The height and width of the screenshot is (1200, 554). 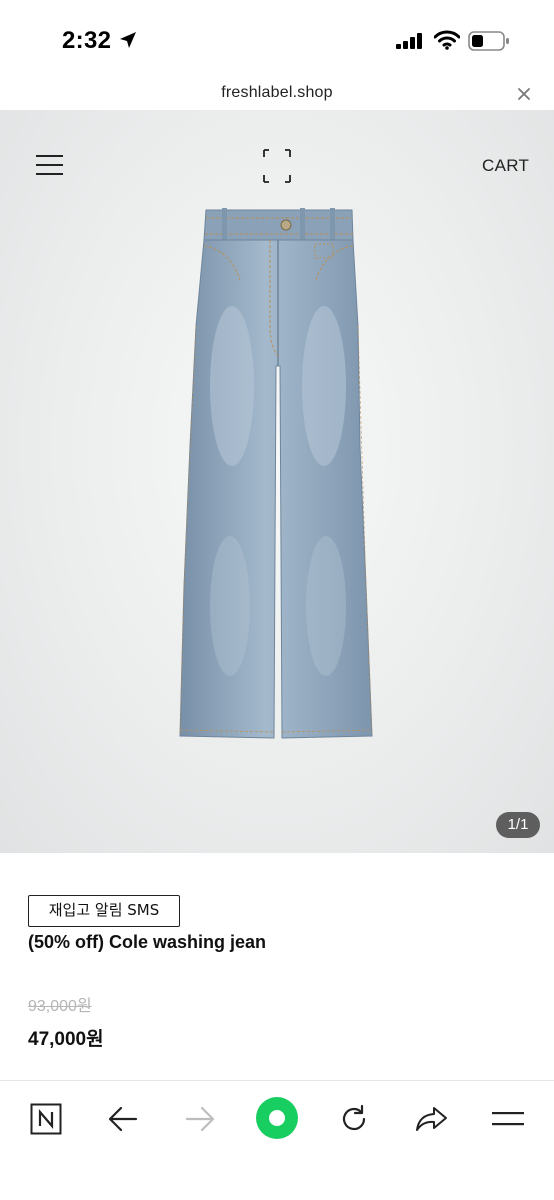 I want to click on forward-arrow-icon, so click(x=200, y=1119).